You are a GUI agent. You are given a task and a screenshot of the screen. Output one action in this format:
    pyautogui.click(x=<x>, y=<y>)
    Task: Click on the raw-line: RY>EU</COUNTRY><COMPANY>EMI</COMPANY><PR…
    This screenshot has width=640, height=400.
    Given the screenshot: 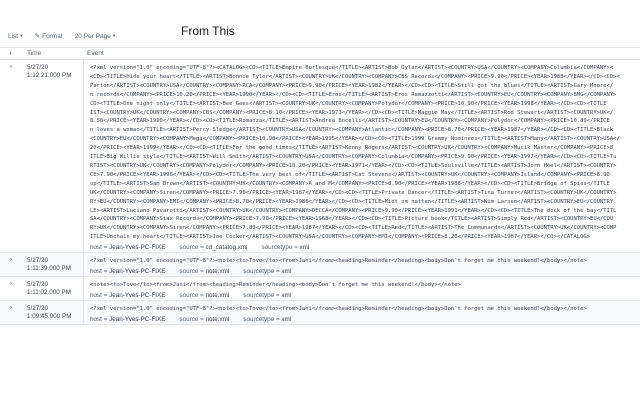 What is the action you would take?
    pyautogui.click(x=352, y=201)
    